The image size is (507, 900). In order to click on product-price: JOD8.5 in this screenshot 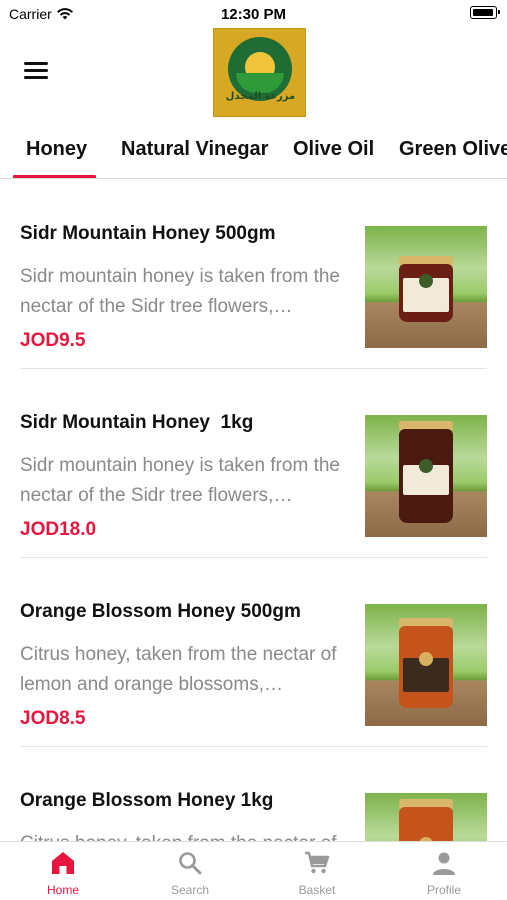, I will do `click(53, 718)`.